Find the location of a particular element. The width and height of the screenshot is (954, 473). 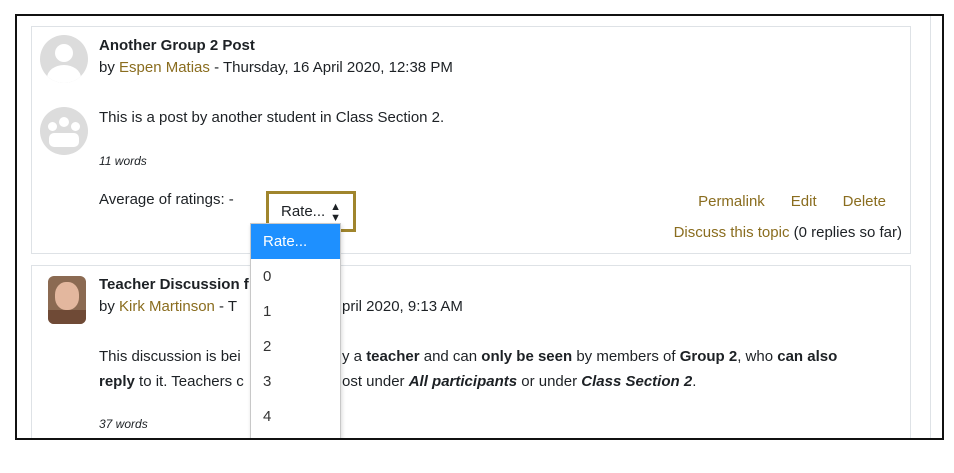

post-body-line2-start: reply to it. Teachers c is located at coordinates (171, 381).